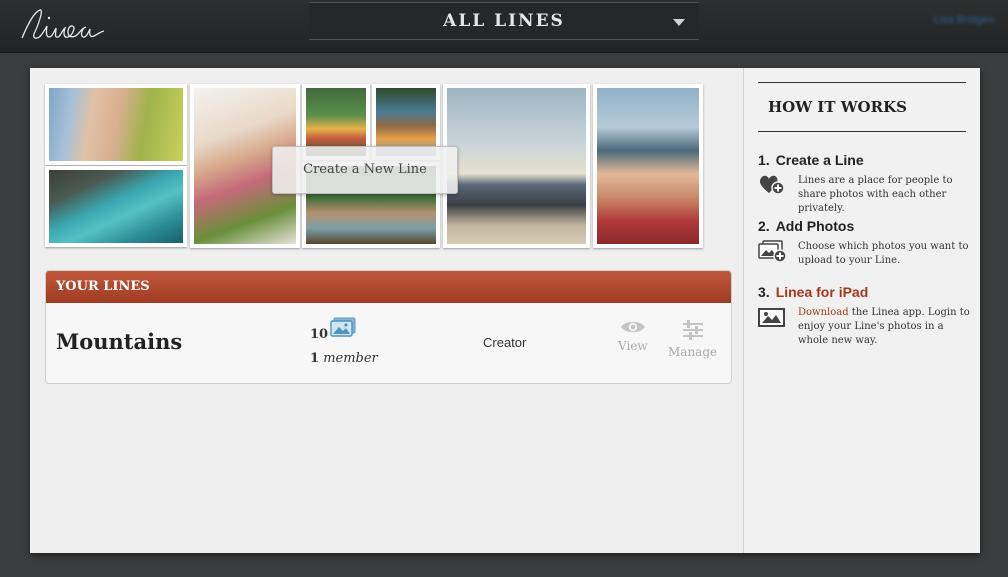  What do you see at coordinates (963, 20) in the screenshot?
I see `user-account-link: Lisa Bridges` at bounding box center [963, 20].